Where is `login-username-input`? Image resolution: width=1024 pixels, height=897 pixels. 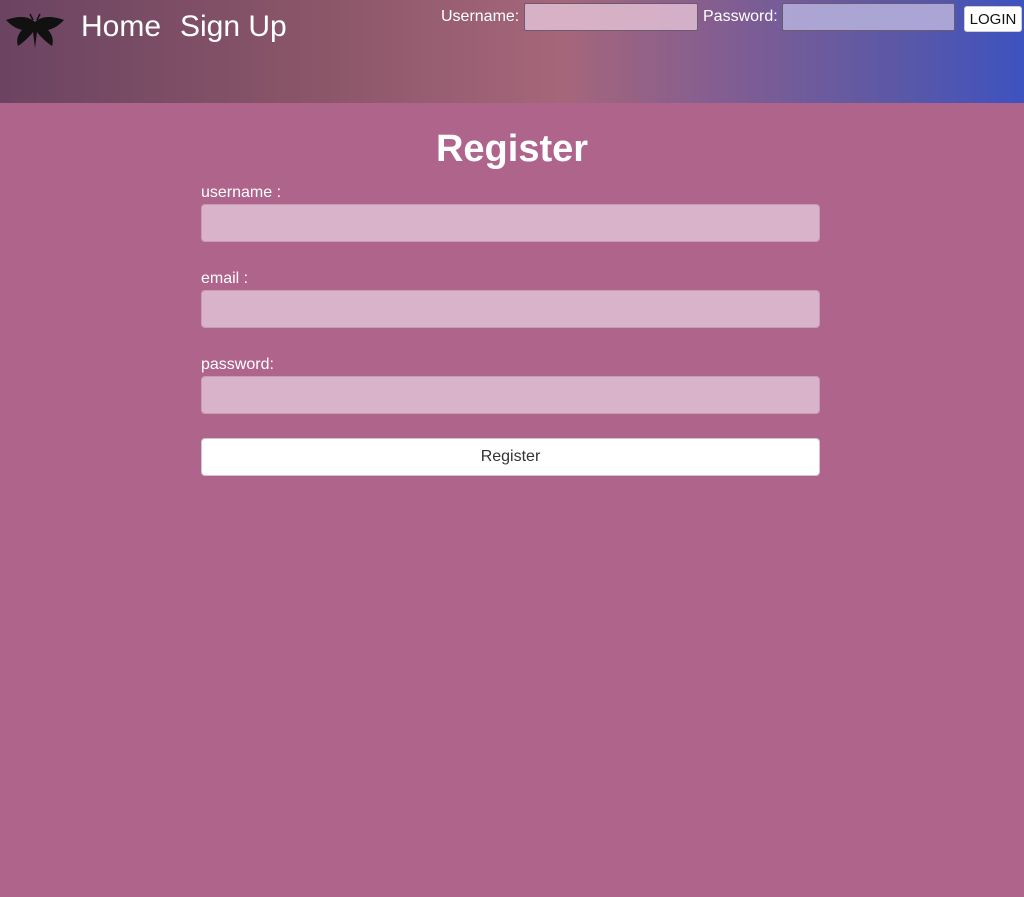 login-username-input is located at coordinates (611, 17).